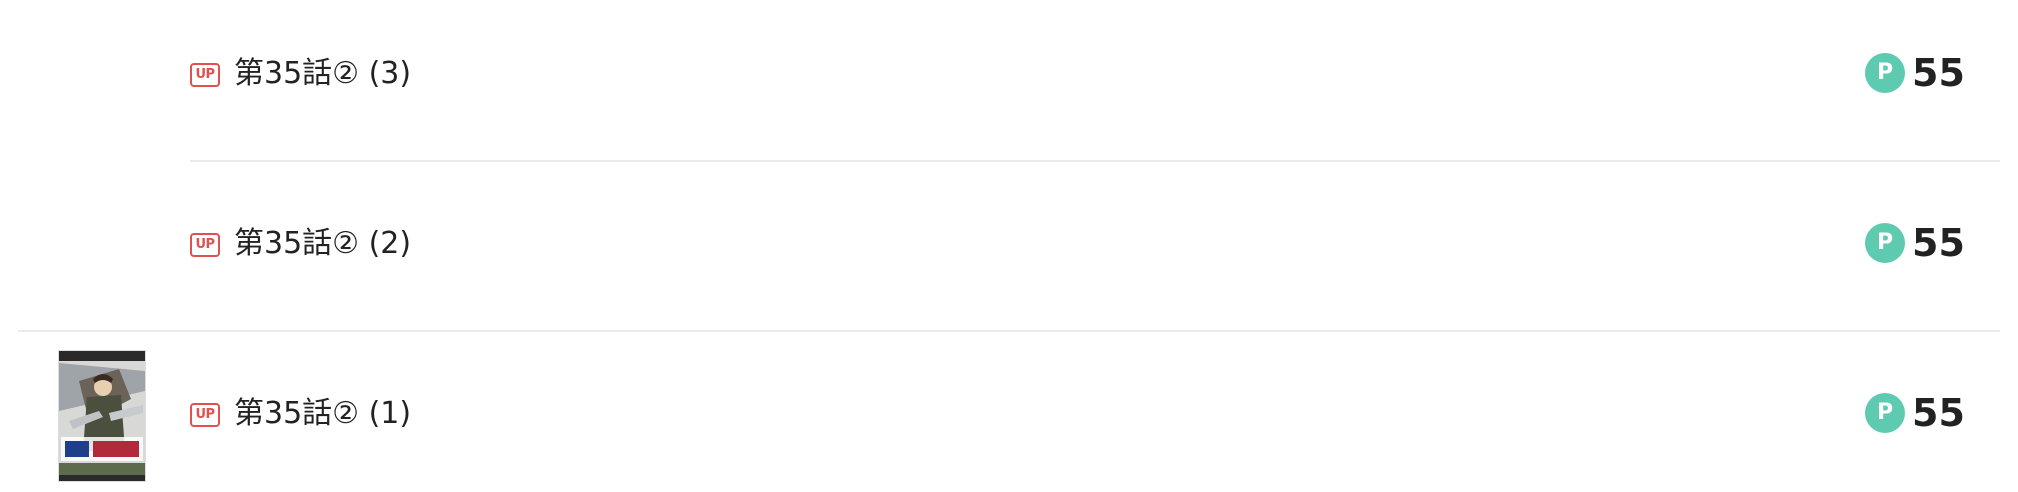 The width and height of the screenshot is (2018, 492). Describe the element at coordinates (322, 414) in the screenshot. I see `episode-title: 第35話② (1)` at that location.